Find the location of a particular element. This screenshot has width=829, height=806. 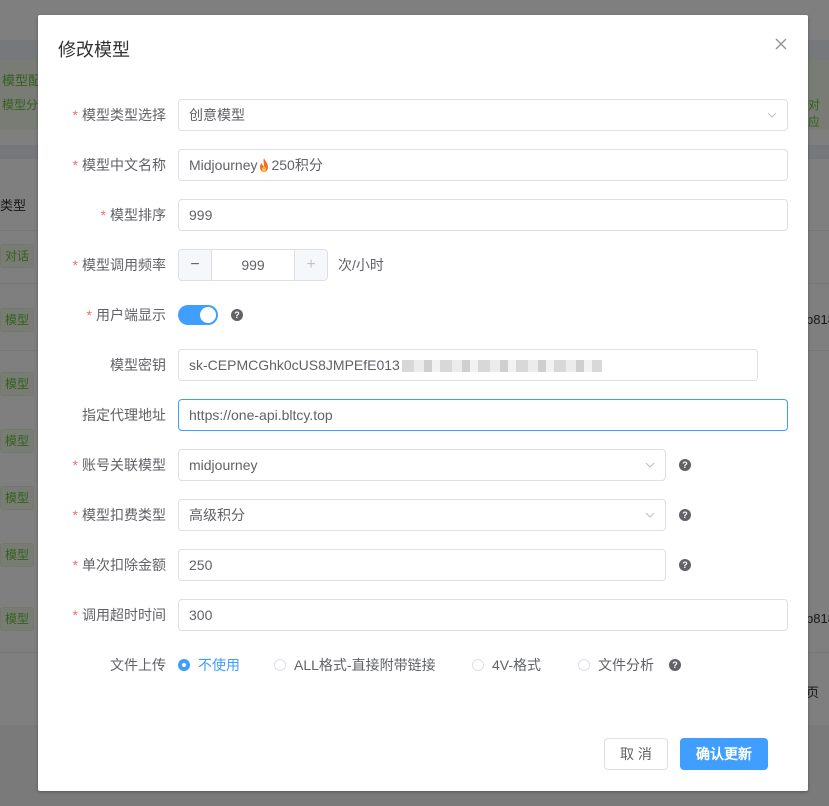

form-label: * 单次扣除金额 is located at coordinates (119, 565).